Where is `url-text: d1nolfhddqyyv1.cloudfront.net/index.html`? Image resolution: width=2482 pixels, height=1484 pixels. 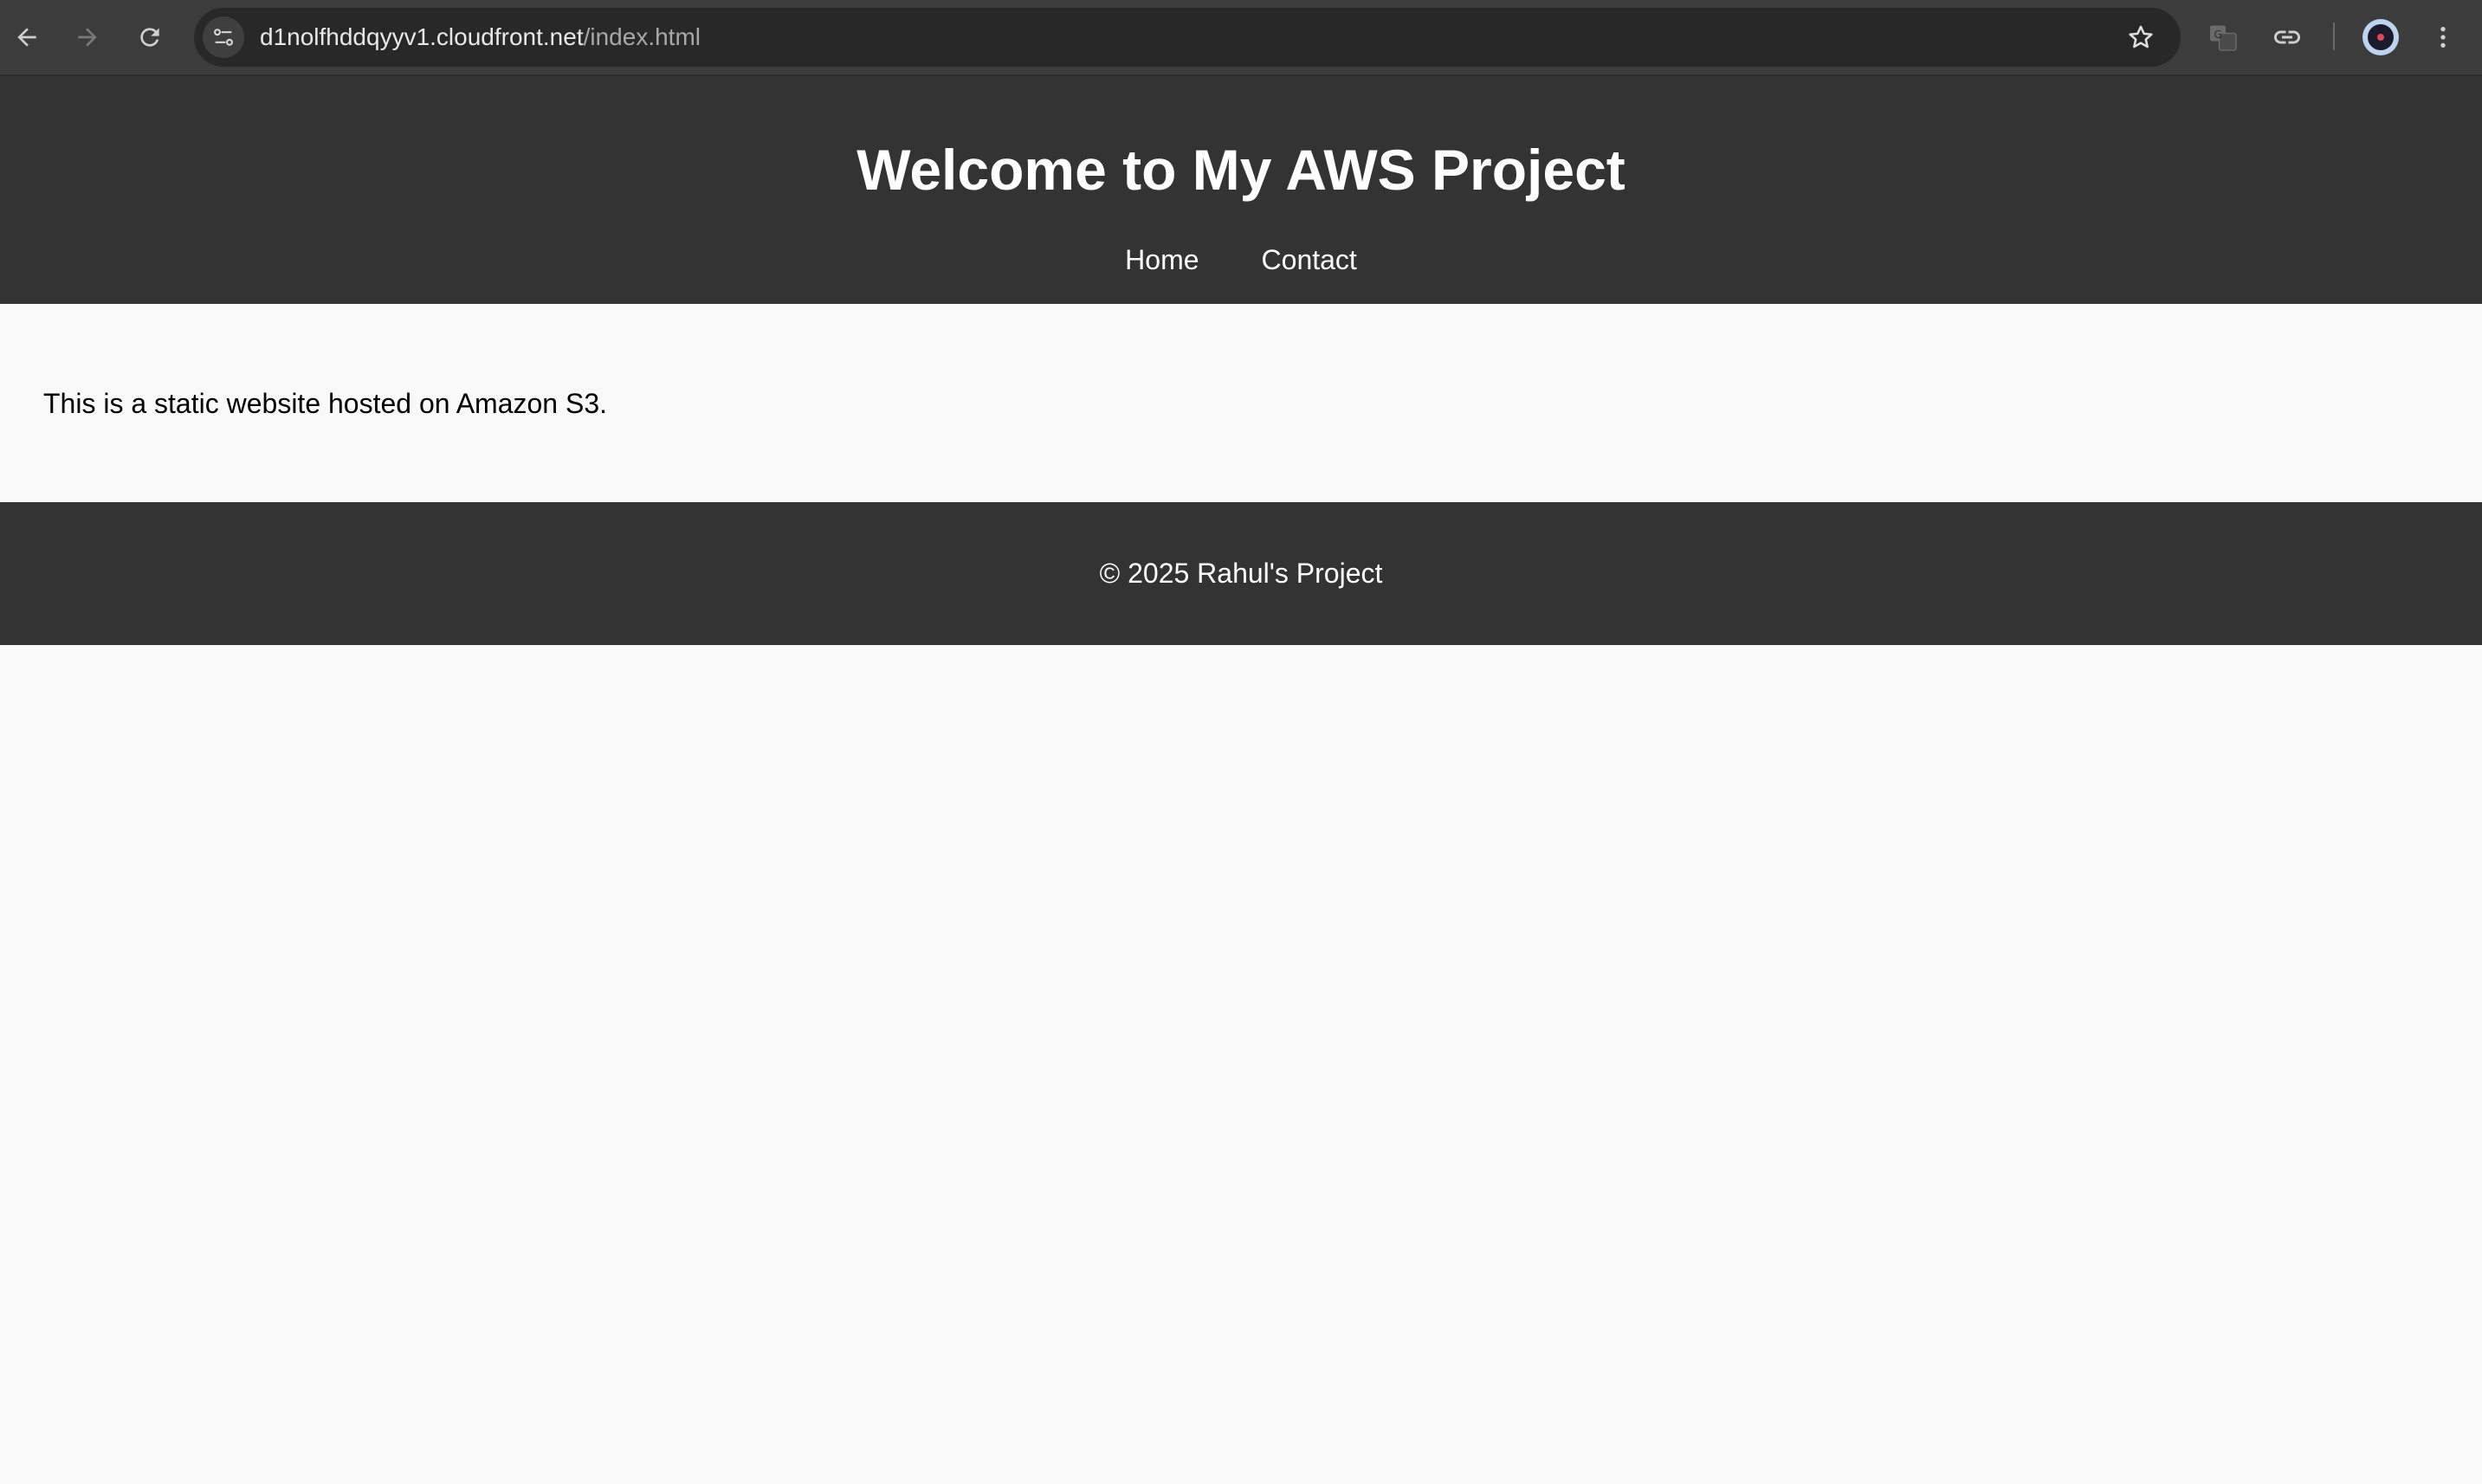
url-text: d1nolfhddqyyv1.cloudfront.net/index.html is located at coordinates (481, 37).